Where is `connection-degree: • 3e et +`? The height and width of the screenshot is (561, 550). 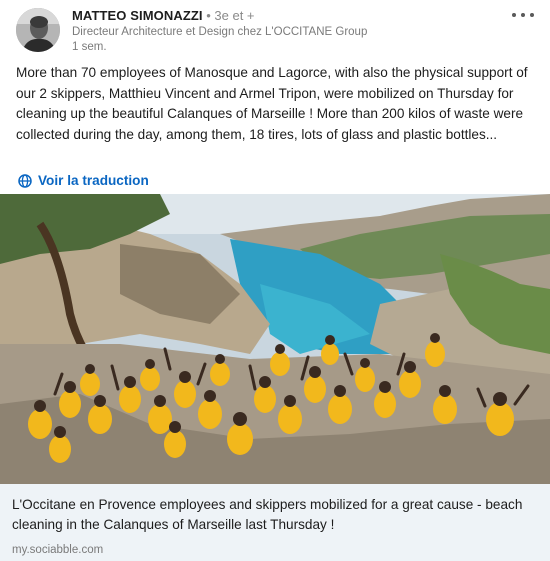 connection-degree: • 3e et + is located at coordinates (228, 15).